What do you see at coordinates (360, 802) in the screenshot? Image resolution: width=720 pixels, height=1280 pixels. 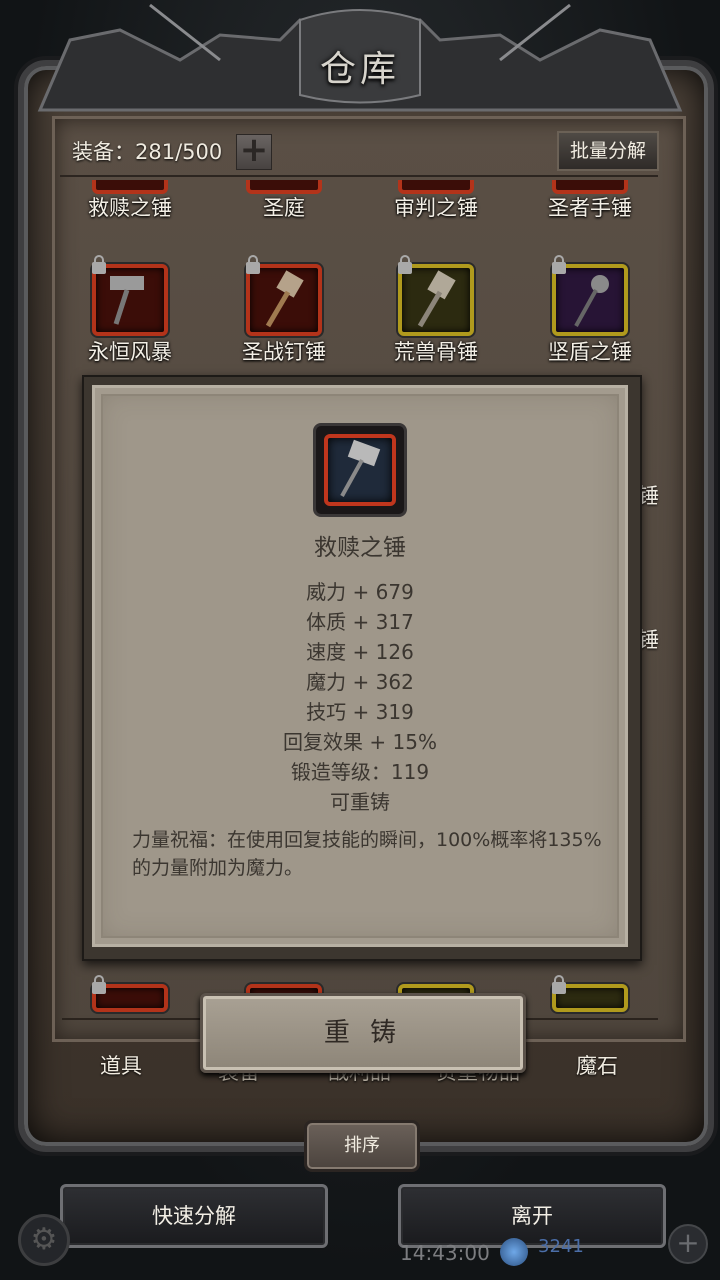 I see `stat-line: 可重铸` at bounding box center [360, 802].